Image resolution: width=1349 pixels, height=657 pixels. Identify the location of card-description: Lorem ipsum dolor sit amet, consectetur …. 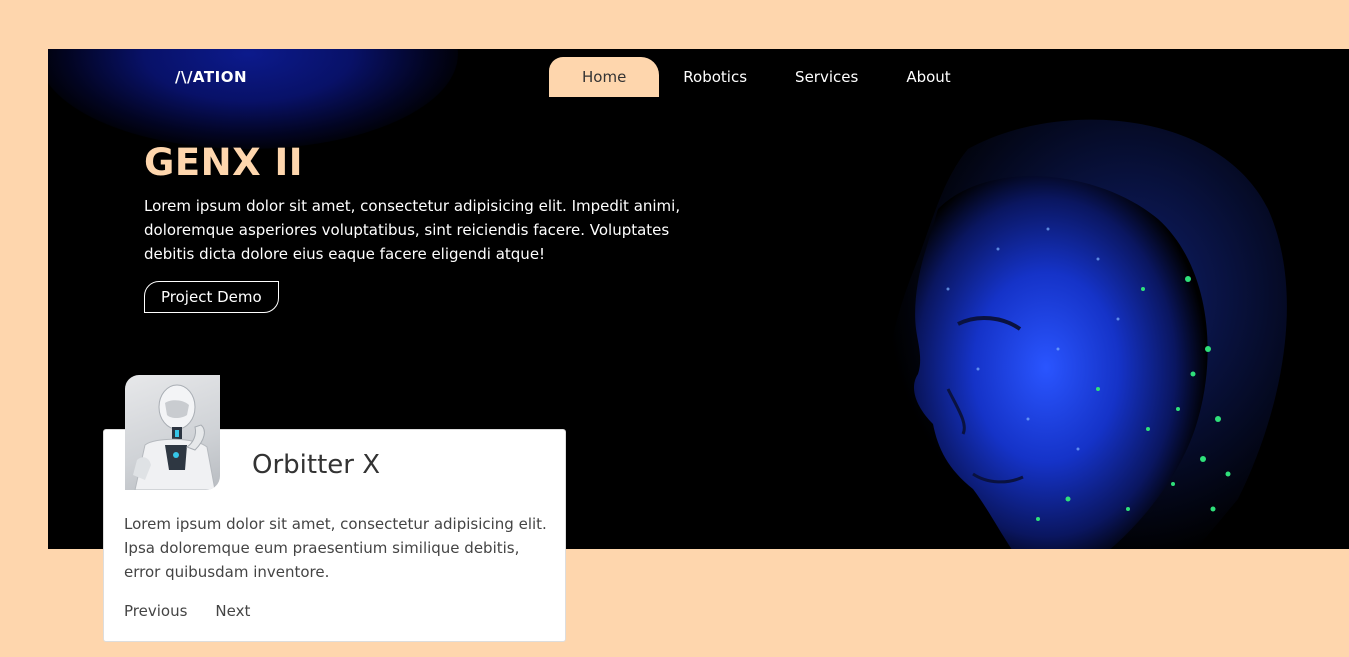
(335, 548).